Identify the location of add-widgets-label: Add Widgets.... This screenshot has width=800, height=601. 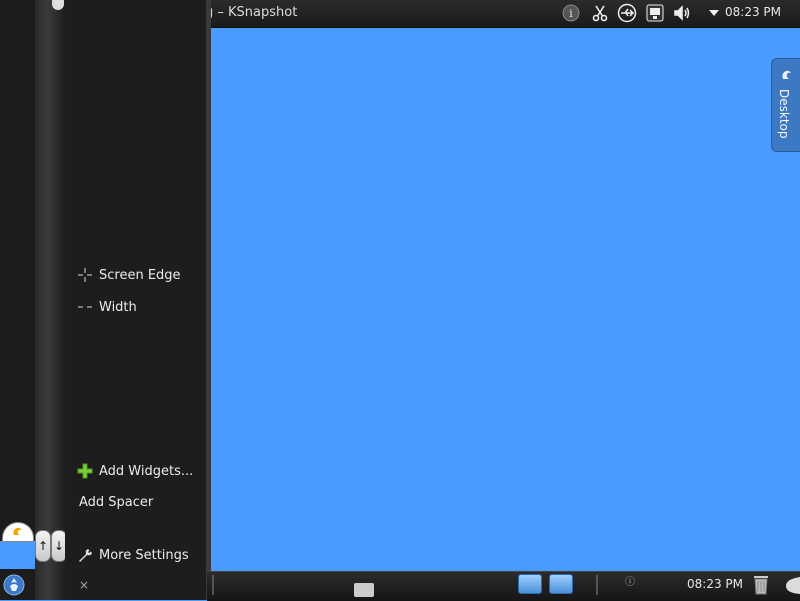
(146, 471).